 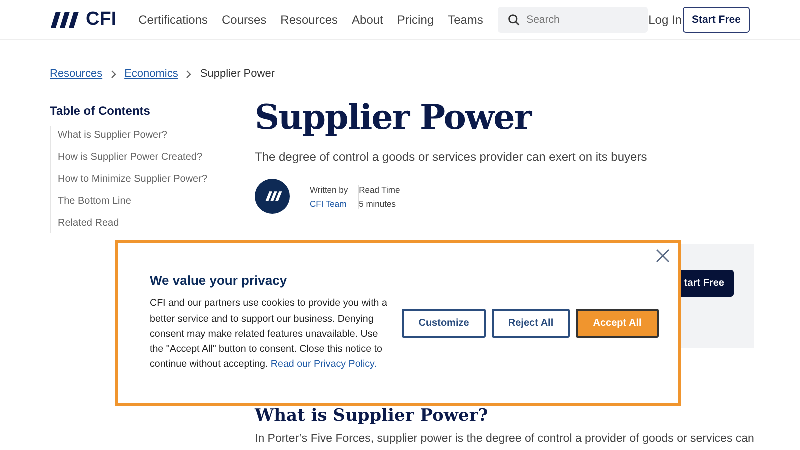 What do you see at coordinates (378, 203) in the screenshot?
I see `read-time-value: 5 minutes` at bounding box center [378, 203].